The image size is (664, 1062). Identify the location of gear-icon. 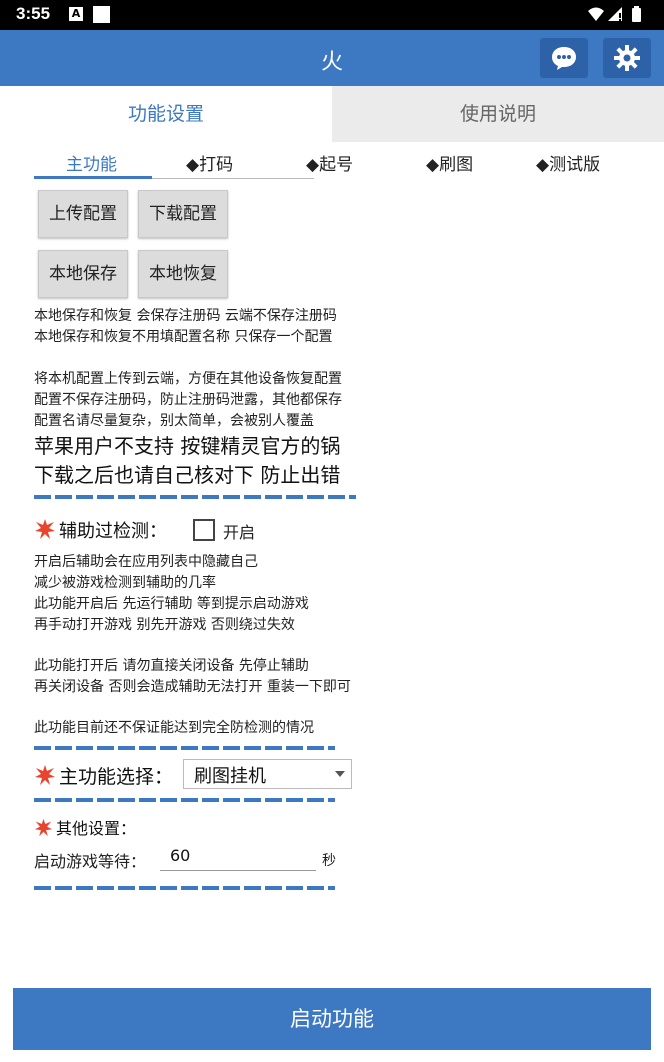
(627, 58).